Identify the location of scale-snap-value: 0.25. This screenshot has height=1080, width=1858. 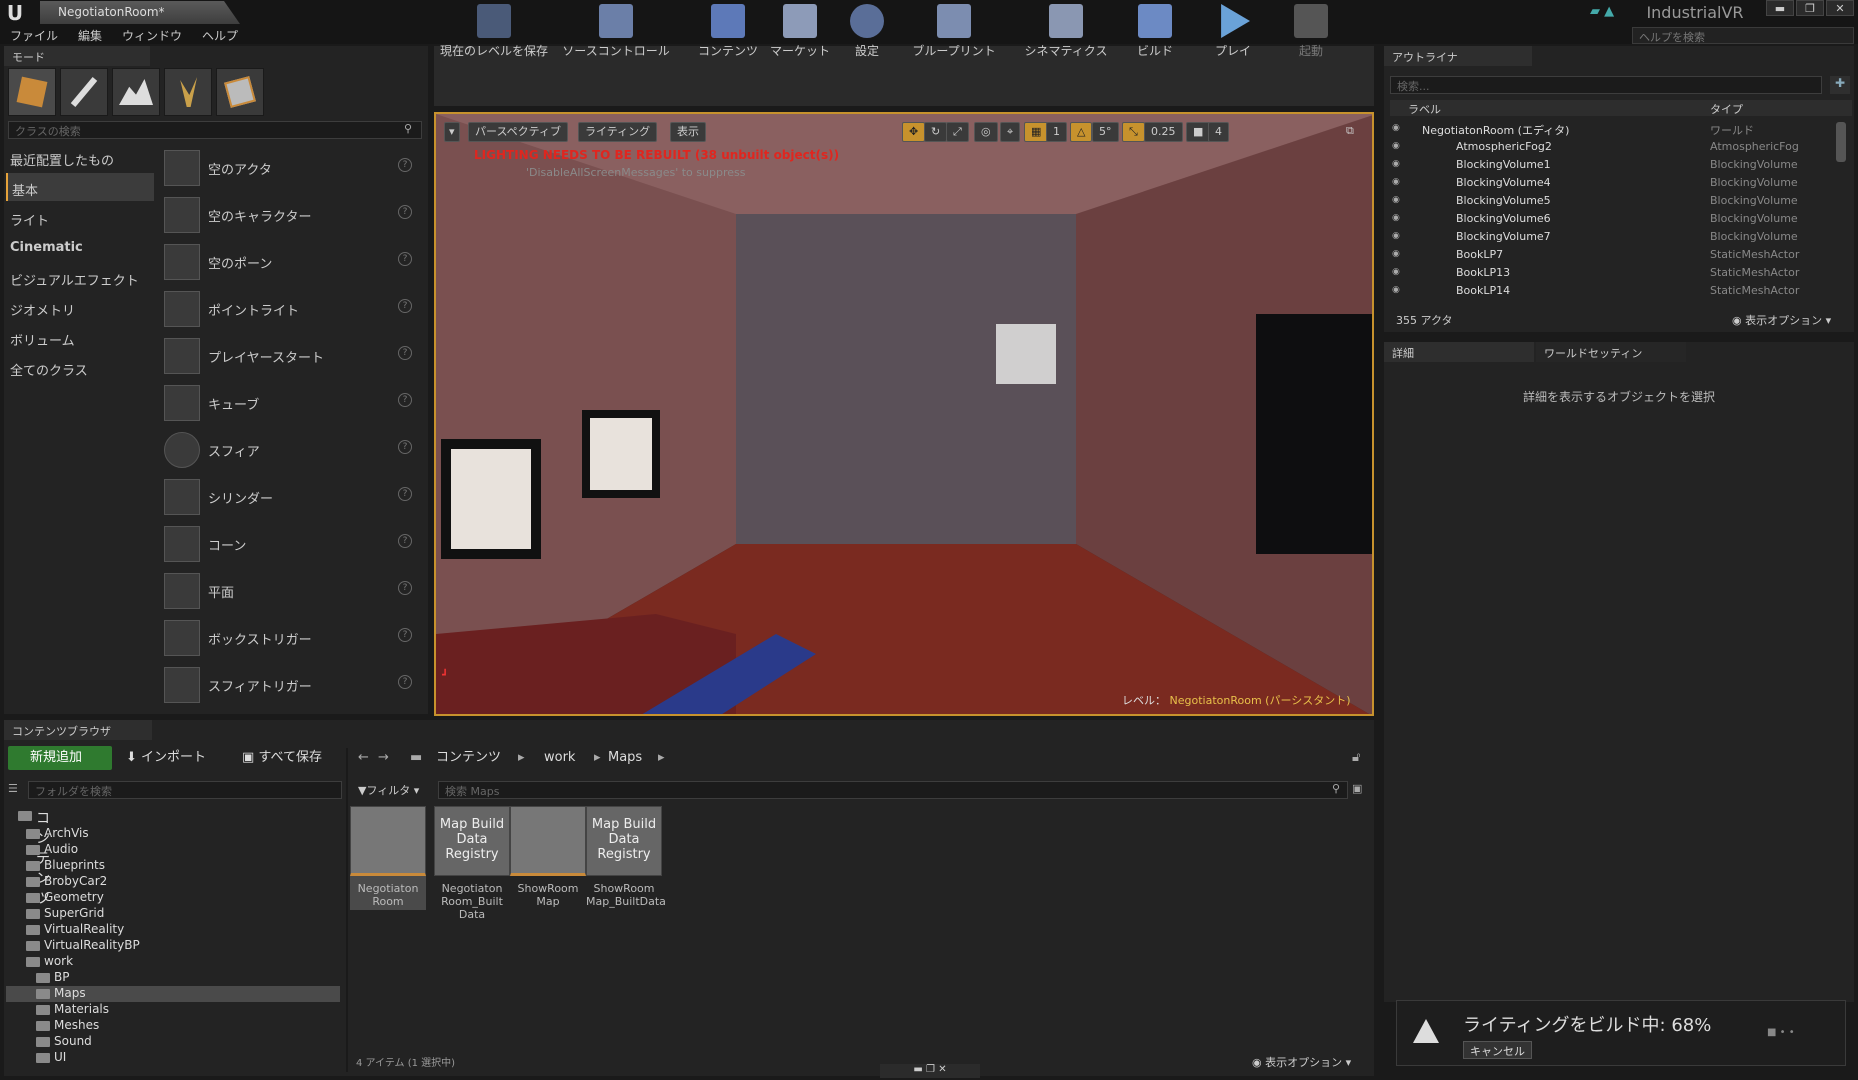
(1163, 132).